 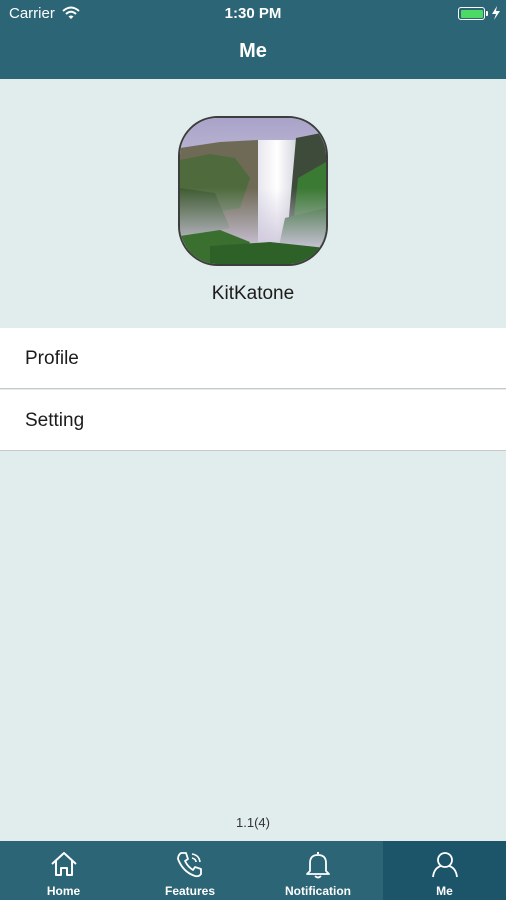 I want to click on phone-icon, so click(x=189, y=865).